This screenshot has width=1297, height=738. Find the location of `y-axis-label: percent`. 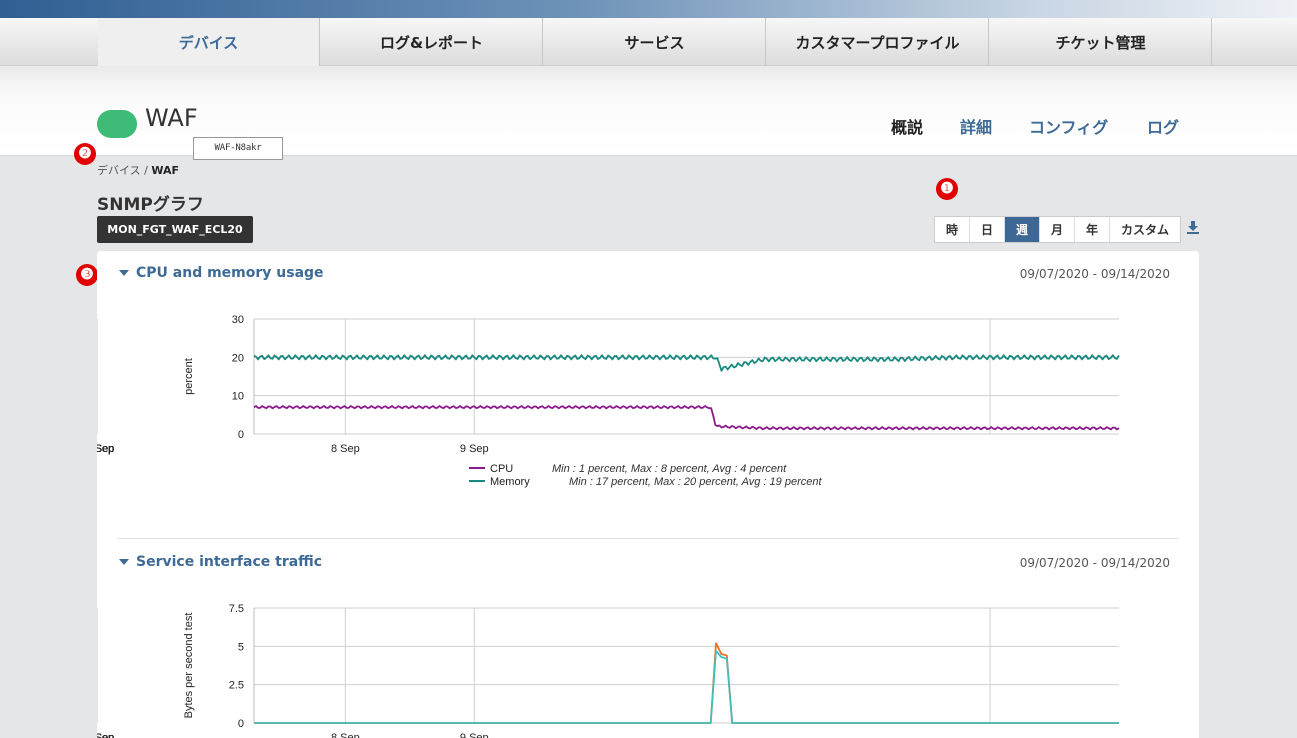

y-axis-label: percent is located at coordinates (189, 376).